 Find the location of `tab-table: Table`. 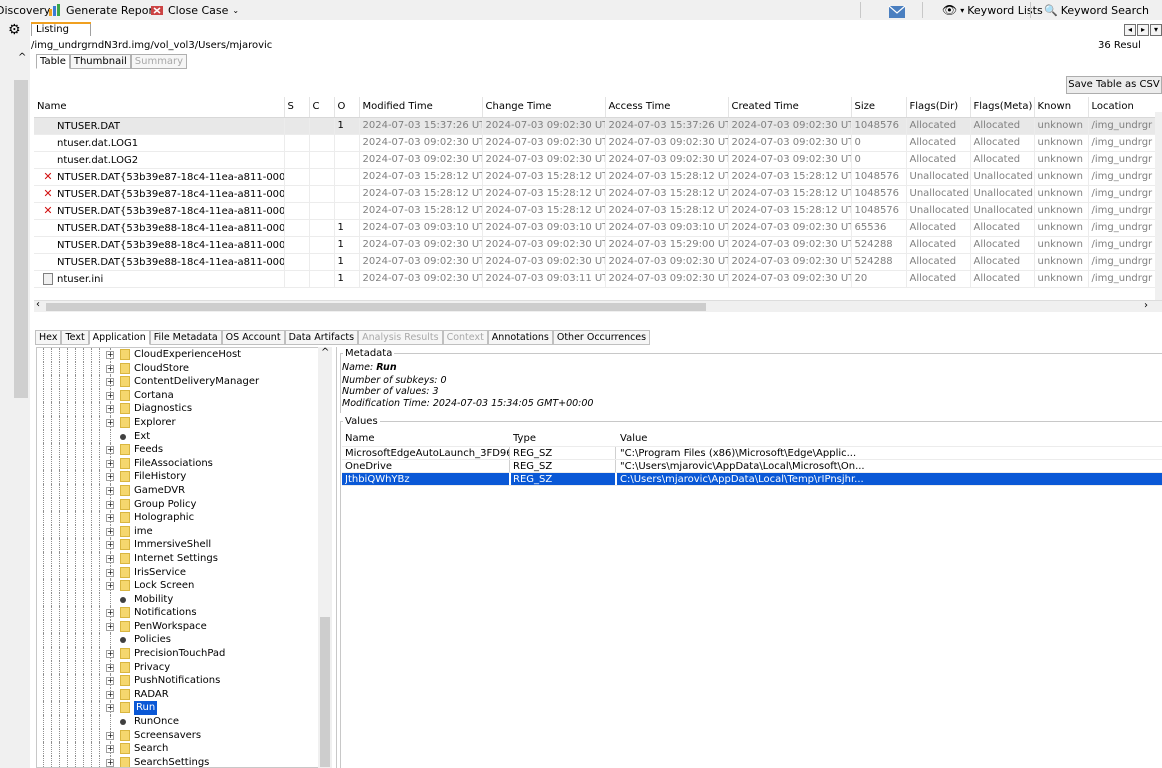

tab-table: Table is located at coordinates (53, 61).